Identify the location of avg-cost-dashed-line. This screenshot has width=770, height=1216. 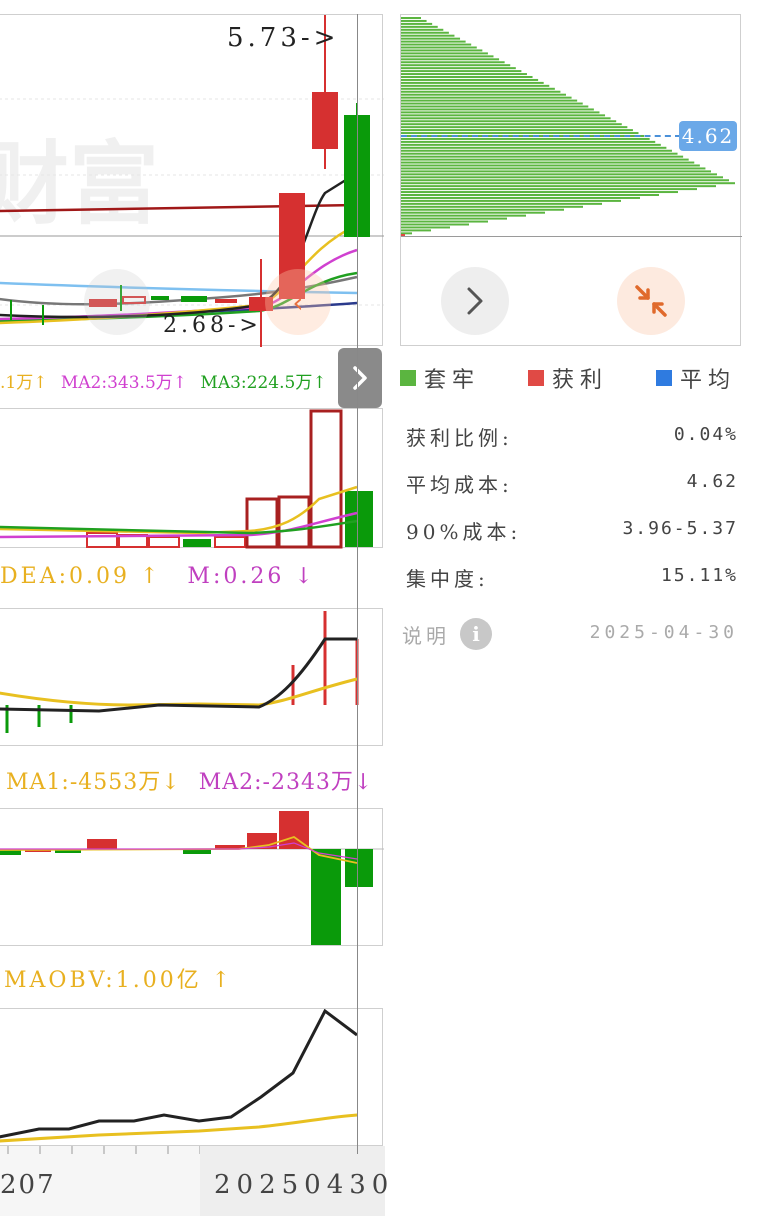
(541, 136).